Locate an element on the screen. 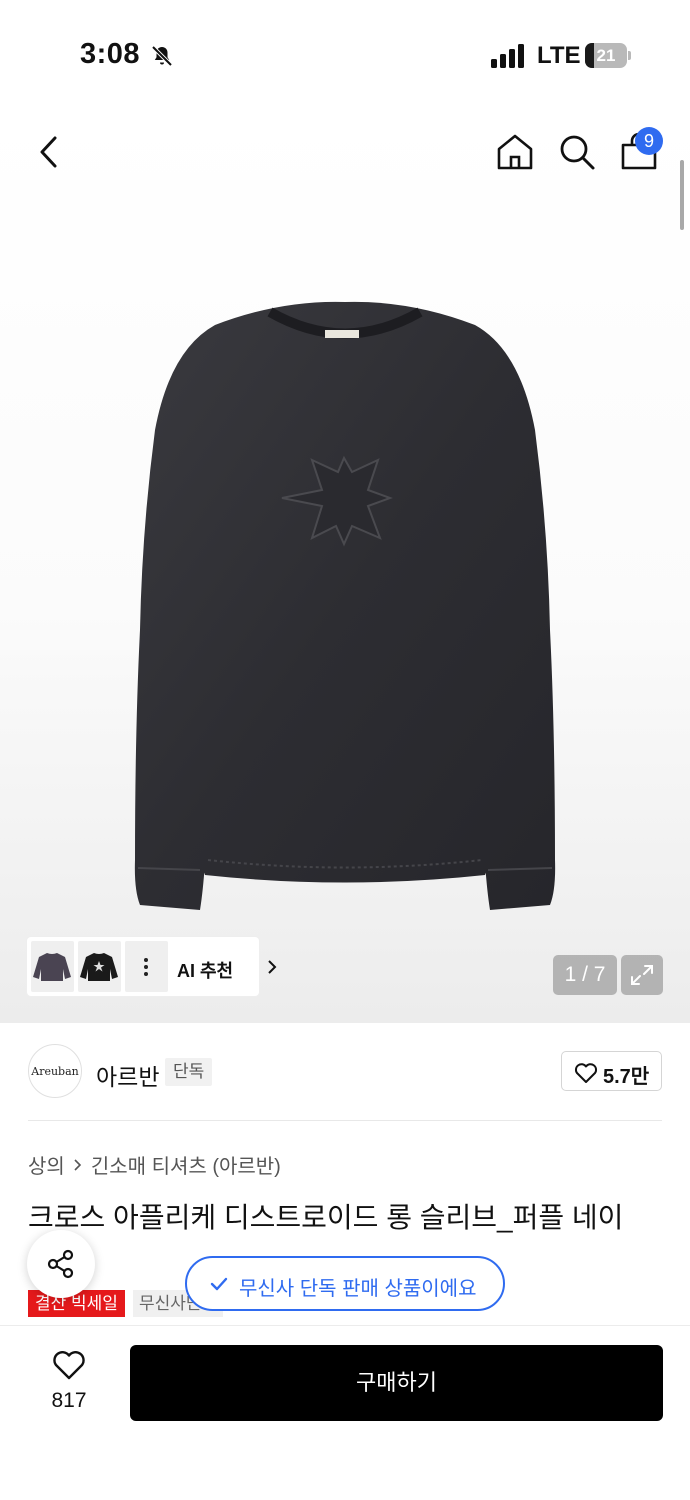 This screenshot has width=690, height=1500. brand-like-button: 5.7만 is located at coordinates (611, 1071).